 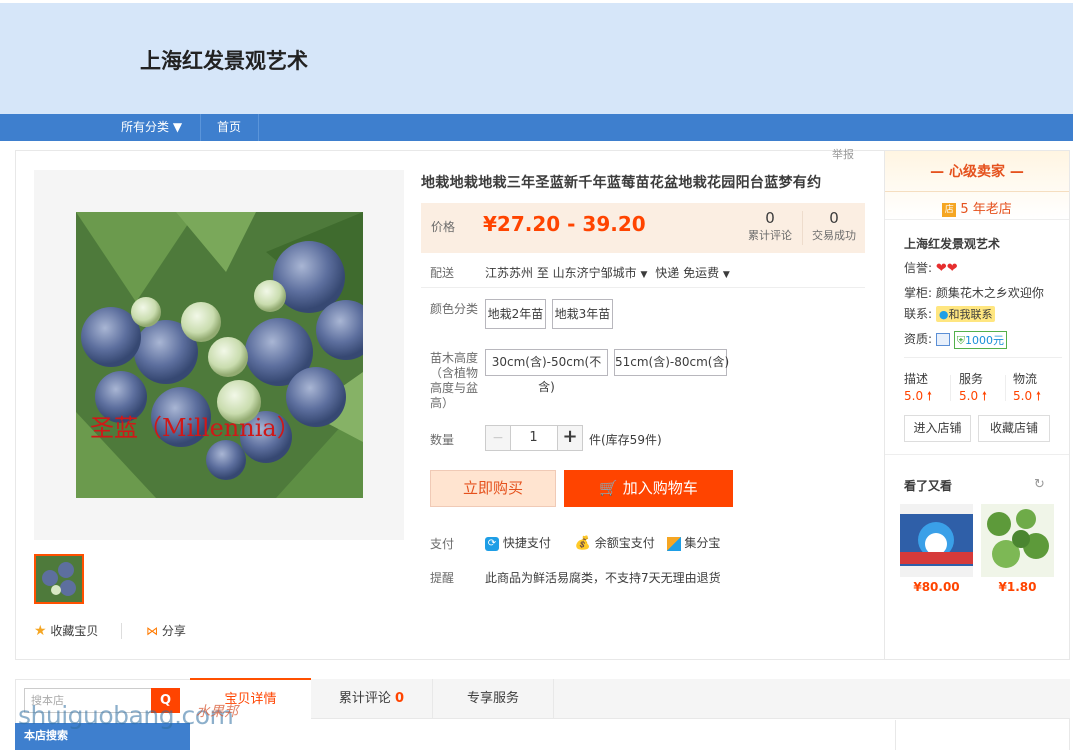 What do you see at coordinates (942, 339) in the screenshot?
I see `id-card-icon` at bounding box center [942, 339].